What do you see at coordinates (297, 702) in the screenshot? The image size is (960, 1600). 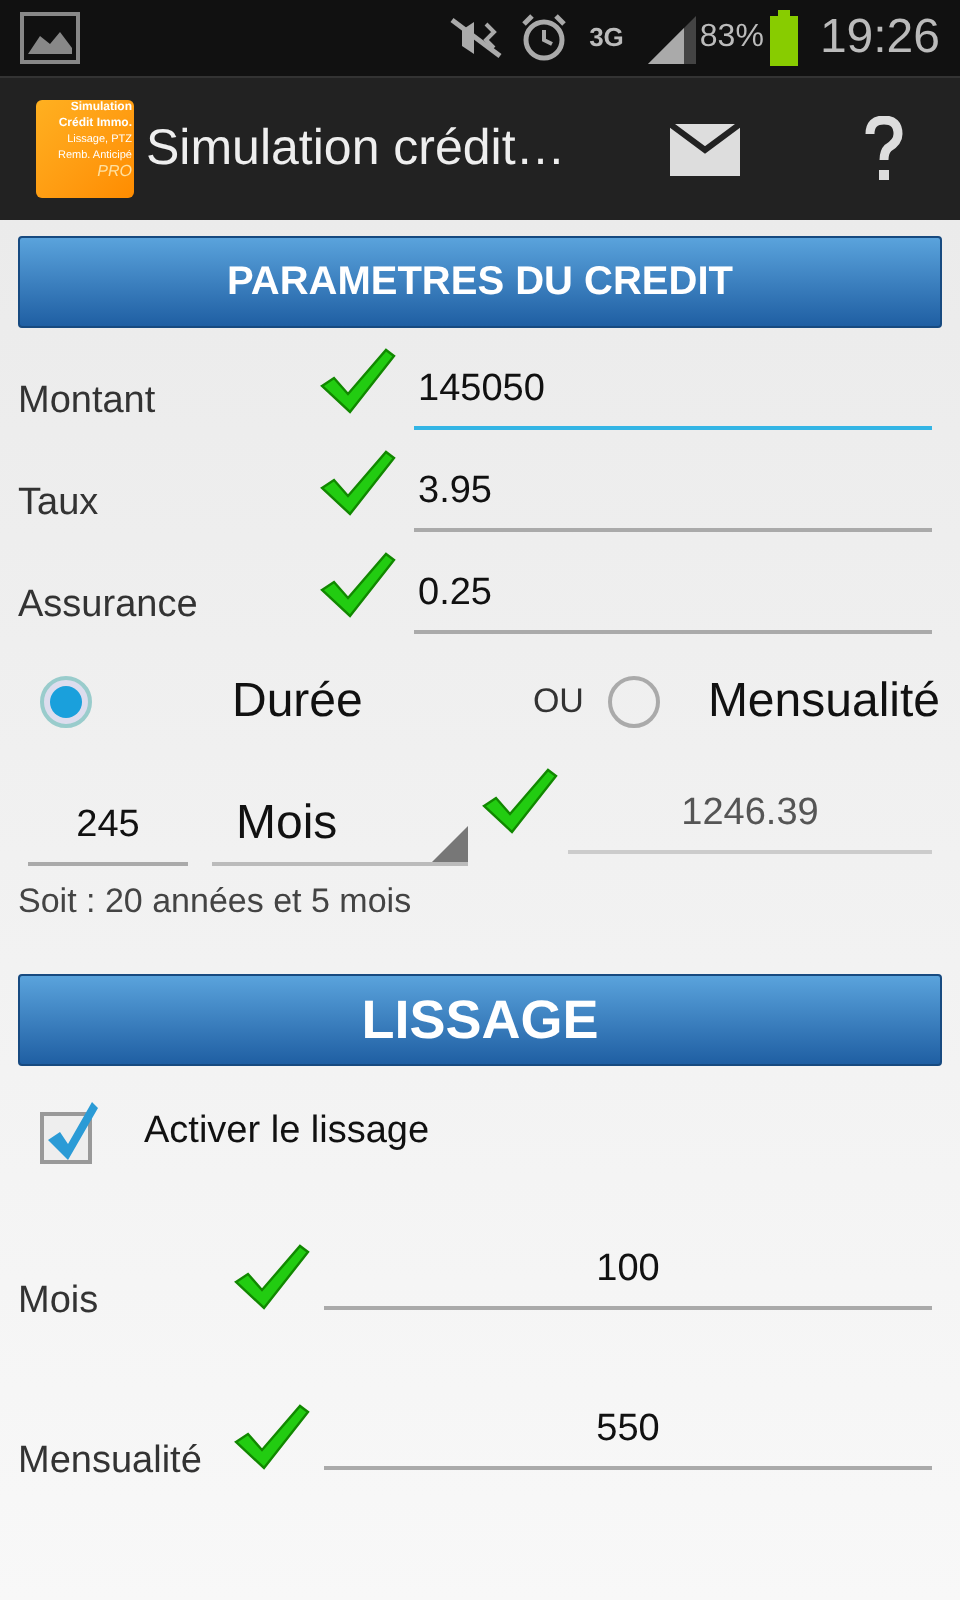 I see `radio-label: Durée` at bounding box center [297, 702].